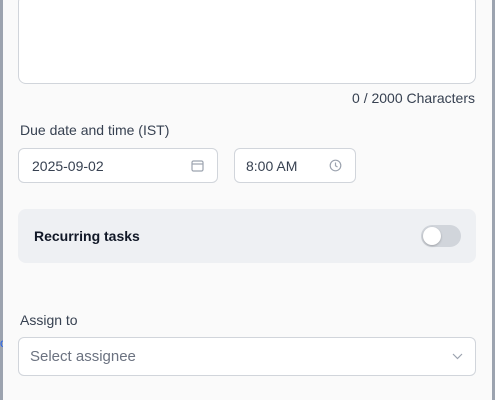 This screenshot has width=495, height=400. I want to click on recurring-tasks-toggle, so click(441, 236).